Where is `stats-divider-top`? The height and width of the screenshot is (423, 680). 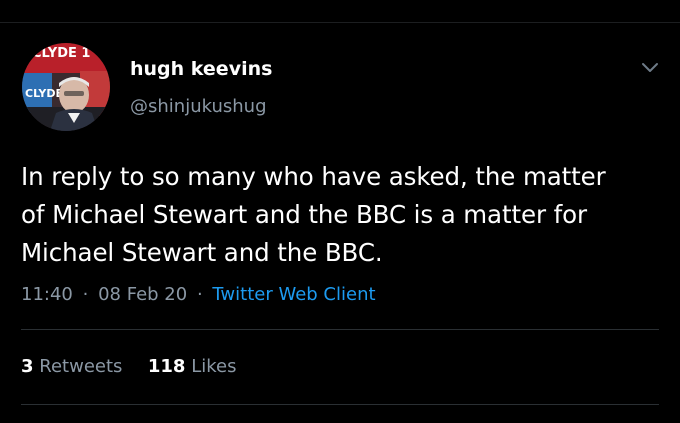 stats-divider-top is located at coordinates (340, 329).